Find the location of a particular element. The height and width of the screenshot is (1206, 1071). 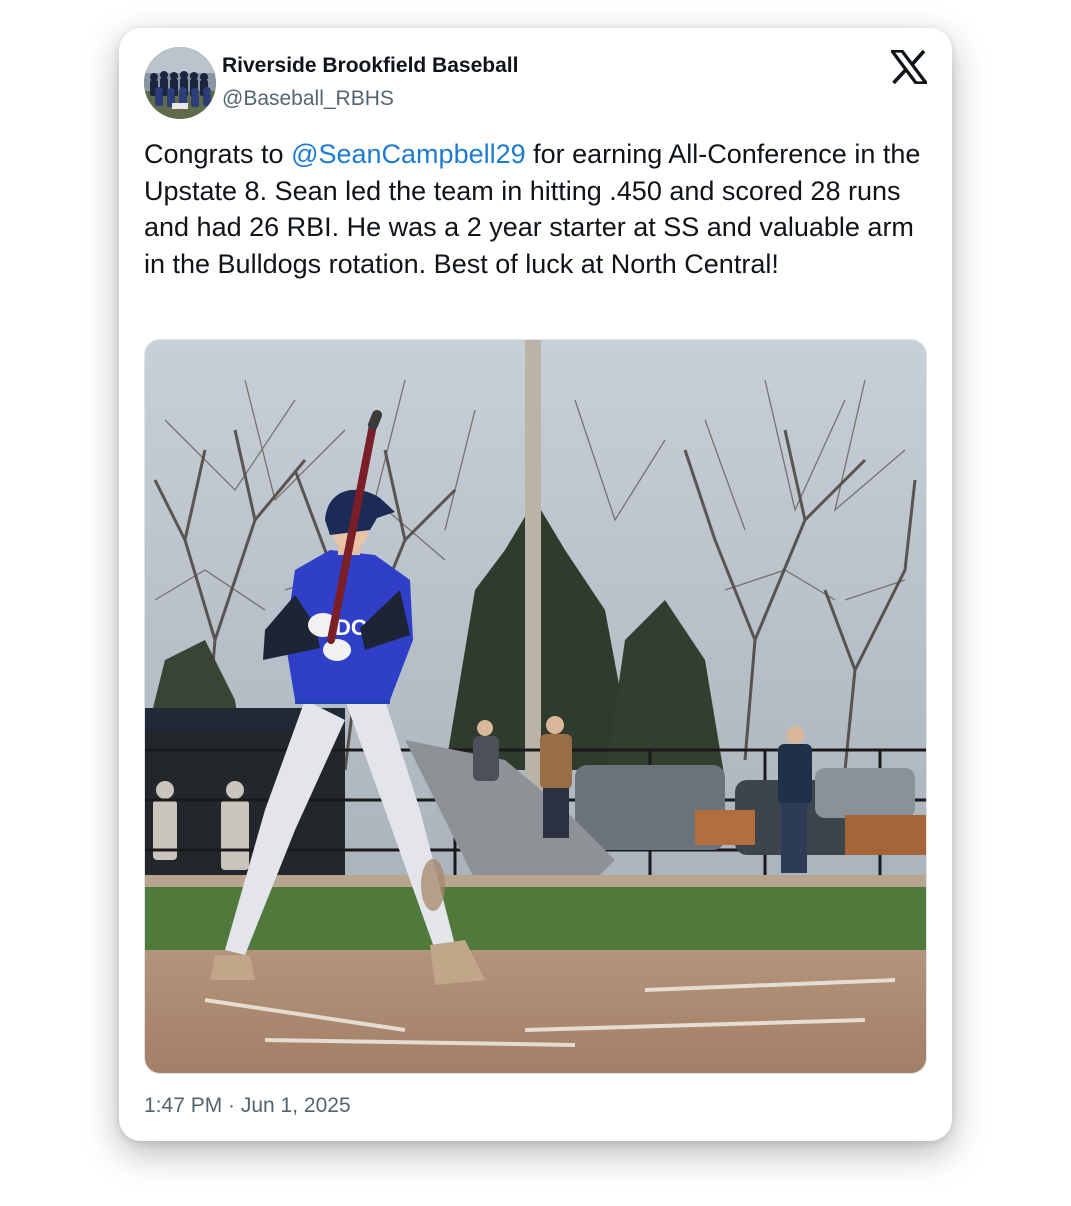

author-display-name: Riverside Brookfield Baseball is located at coordinates (370, 66).